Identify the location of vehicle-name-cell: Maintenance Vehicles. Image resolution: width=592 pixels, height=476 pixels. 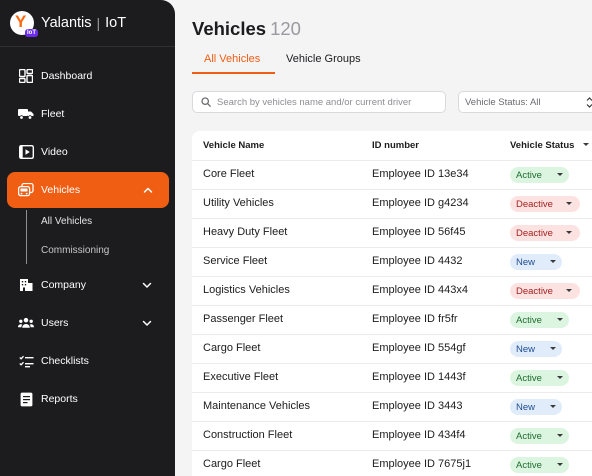
(257, 406).